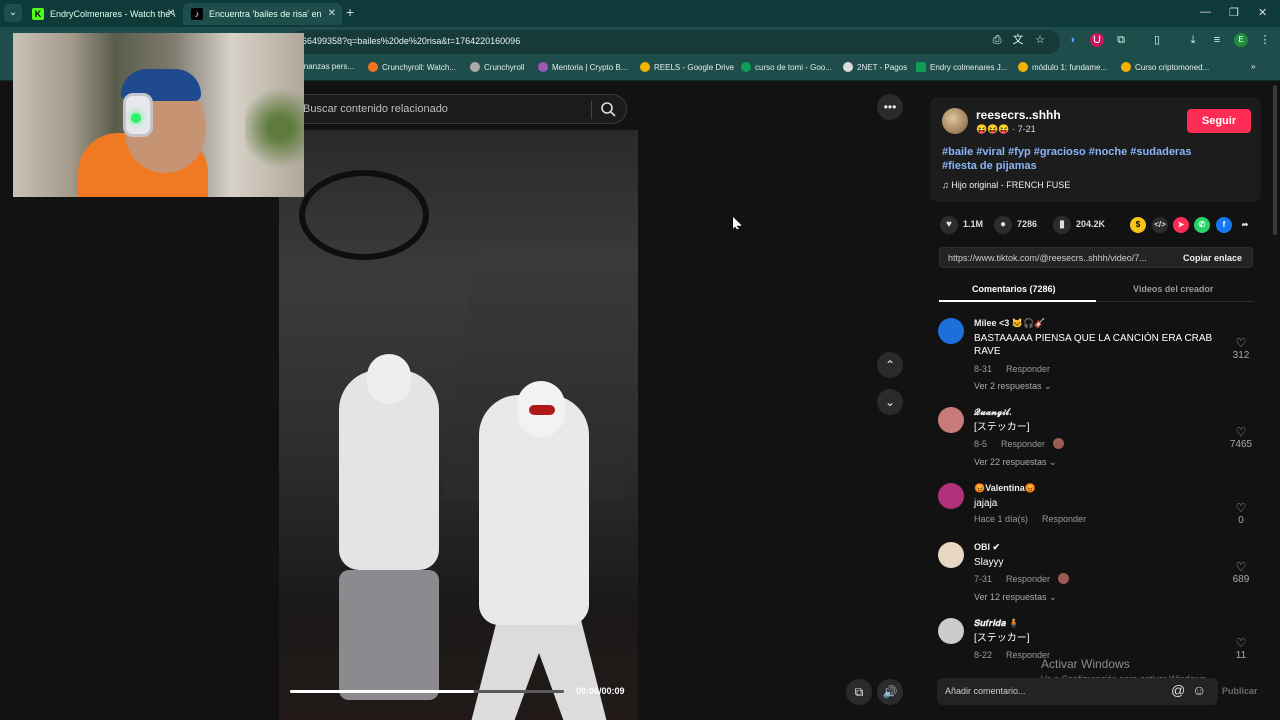  Describe the element at coordinates (375, 109) in the screenshot. I see `search-input: Buscar contenido relacionado` at that location.